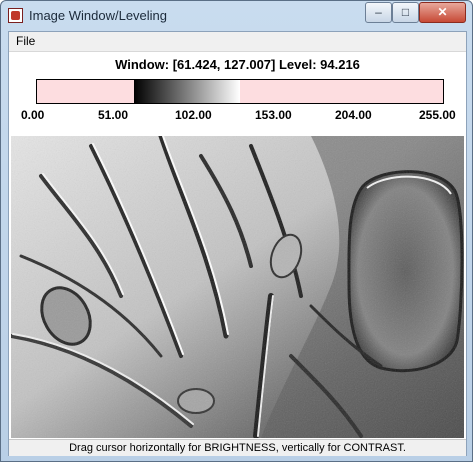 The height and width of the screenshot is (462, 473). Describe the element at coordinates (25, 41) in the screenshot. I see `menu-file: File` at that location.